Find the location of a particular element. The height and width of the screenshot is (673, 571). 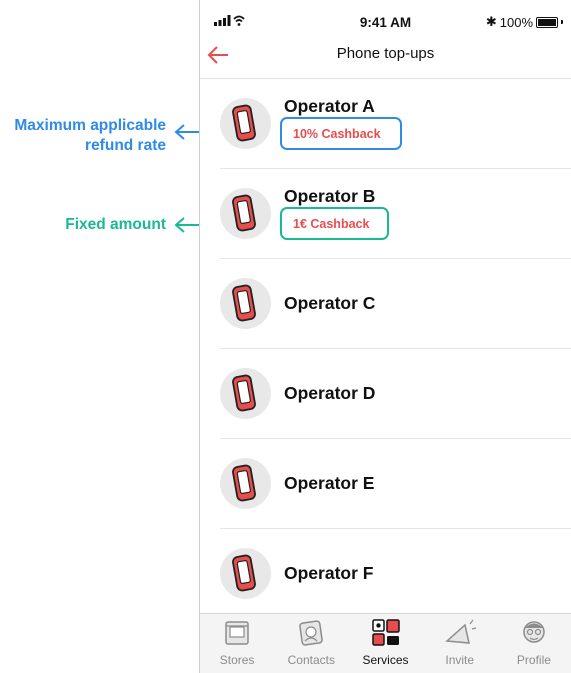

tab-stores: Stores is located at coordinates (237, 643).